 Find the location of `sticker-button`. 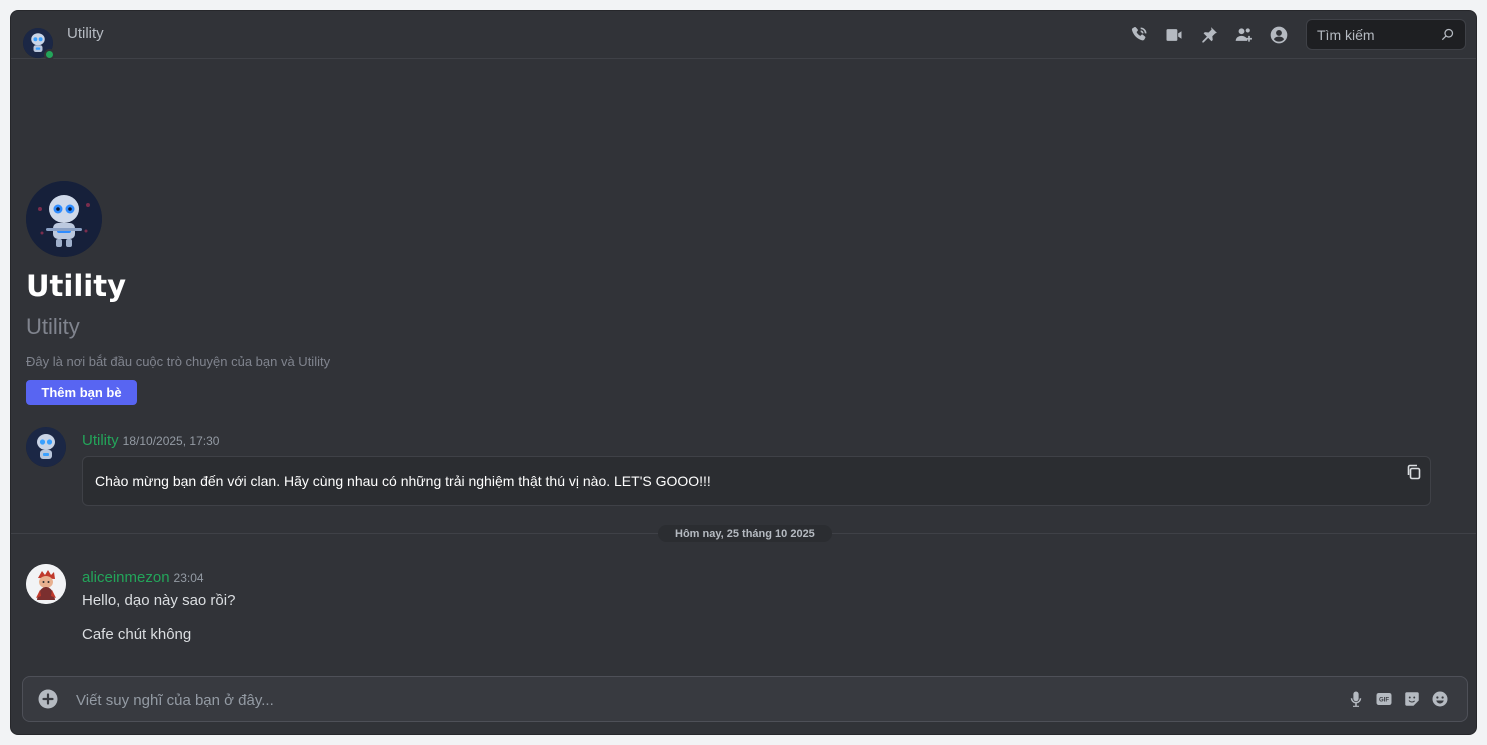

sticker-button is located at coordinates (1412, 699).